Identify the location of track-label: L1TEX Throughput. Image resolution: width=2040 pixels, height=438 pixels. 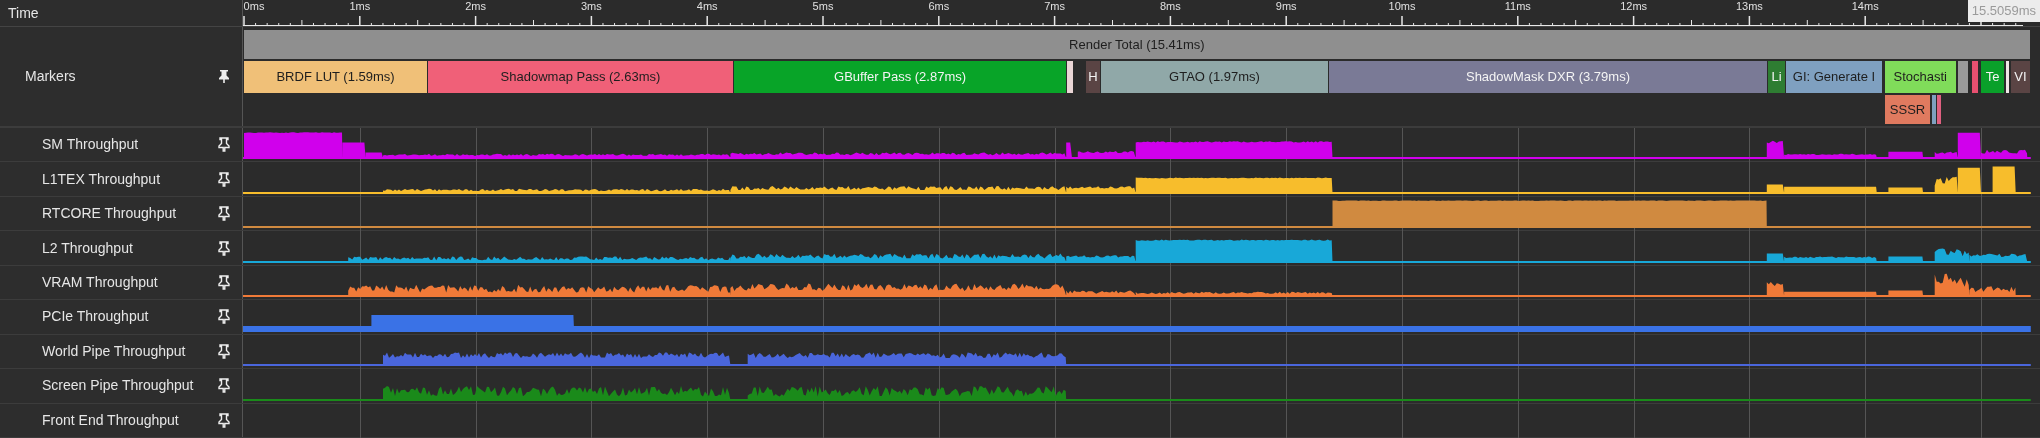
(101, 179).